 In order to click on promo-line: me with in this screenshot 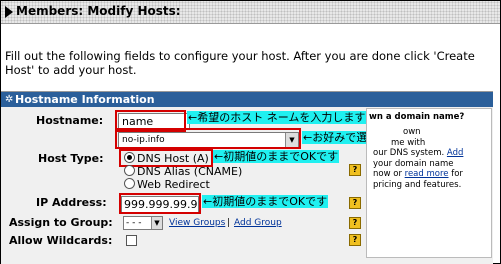, I will do `click(408, 142)`.